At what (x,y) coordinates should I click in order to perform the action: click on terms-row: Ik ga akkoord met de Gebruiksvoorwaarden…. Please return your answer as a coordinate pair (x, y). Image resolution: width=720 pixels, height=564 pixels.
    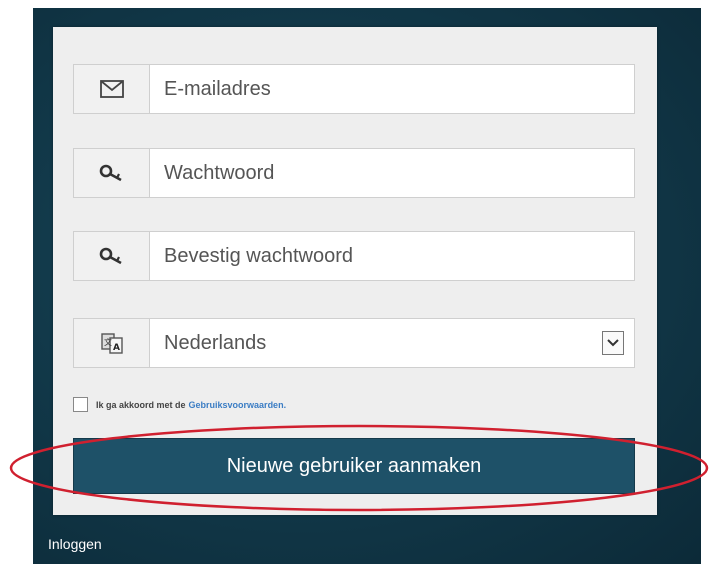
    Looking at the image, I should click on (179, 404).